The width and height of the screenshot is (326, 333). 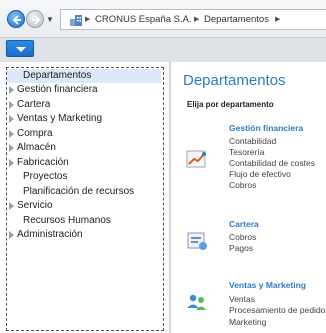 I want to click on menu-item-administracion: Administración, so click(x=84, y=235).